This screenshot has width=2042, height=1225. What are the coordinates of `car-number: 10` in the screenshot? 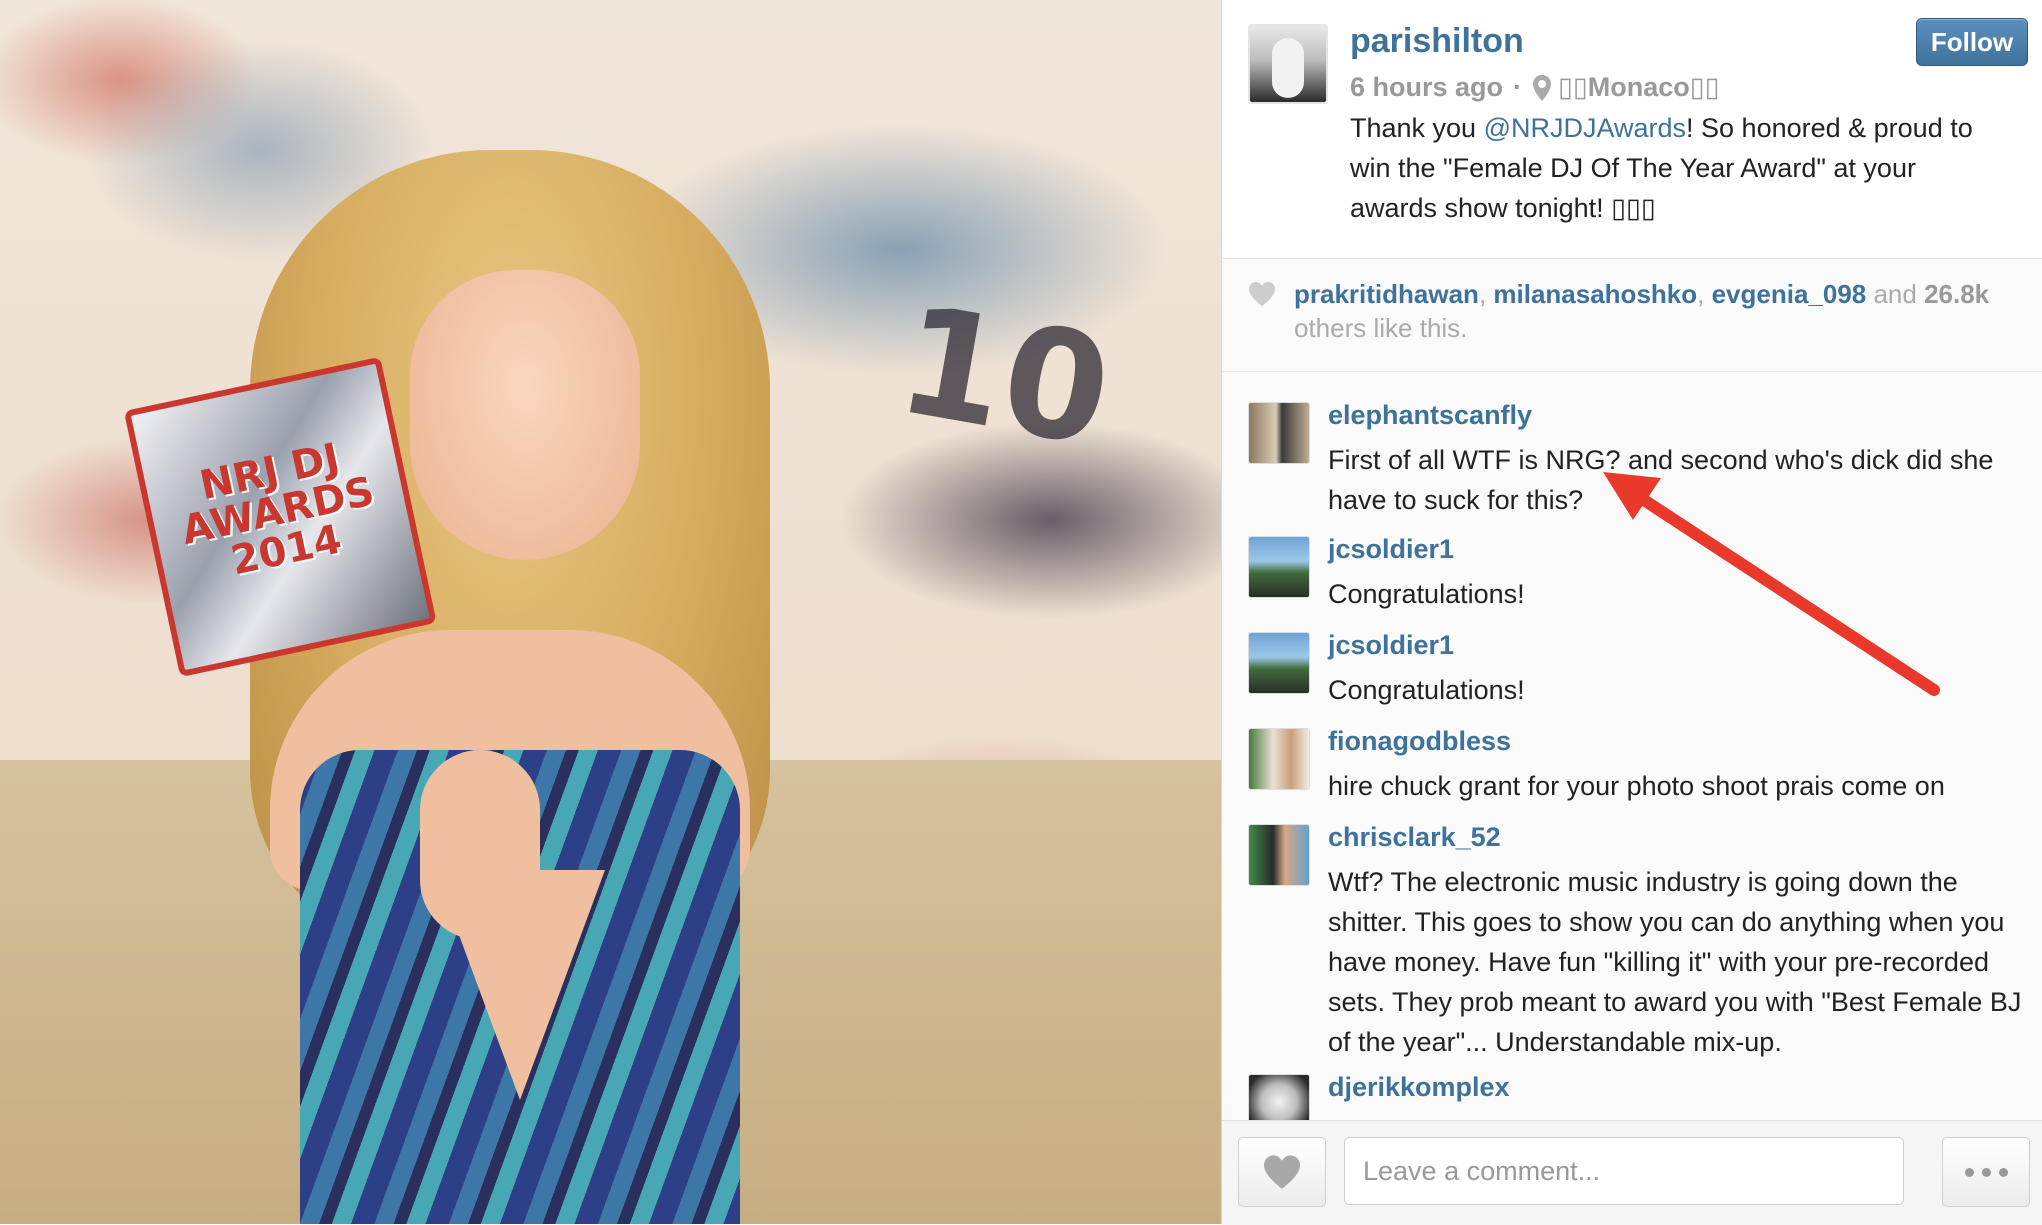 It's located at (1004, 377).